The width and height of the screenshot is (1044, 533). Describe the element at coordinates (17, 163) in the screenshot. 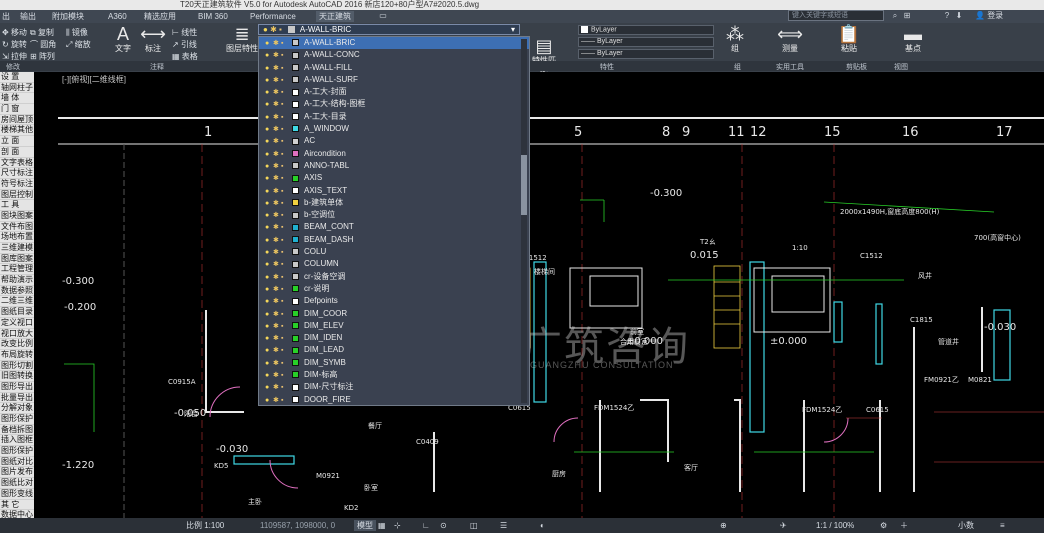

I see `palette-item: 文字表格` at that location.